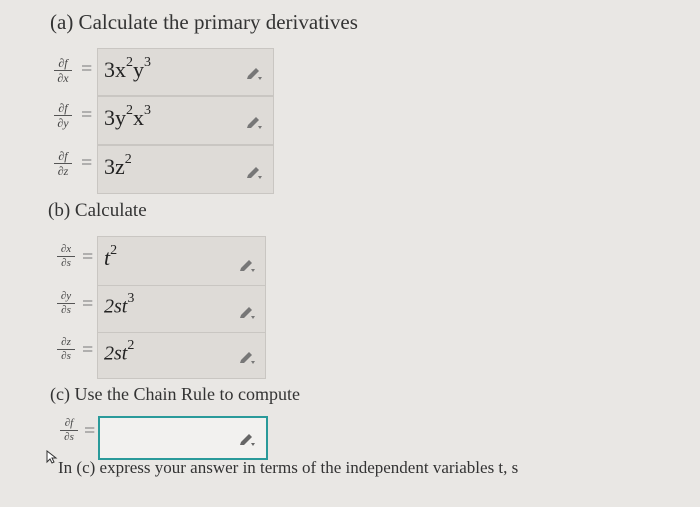  I want to click on answer-box-df-dx: 3x2y3, so click(185, 72).